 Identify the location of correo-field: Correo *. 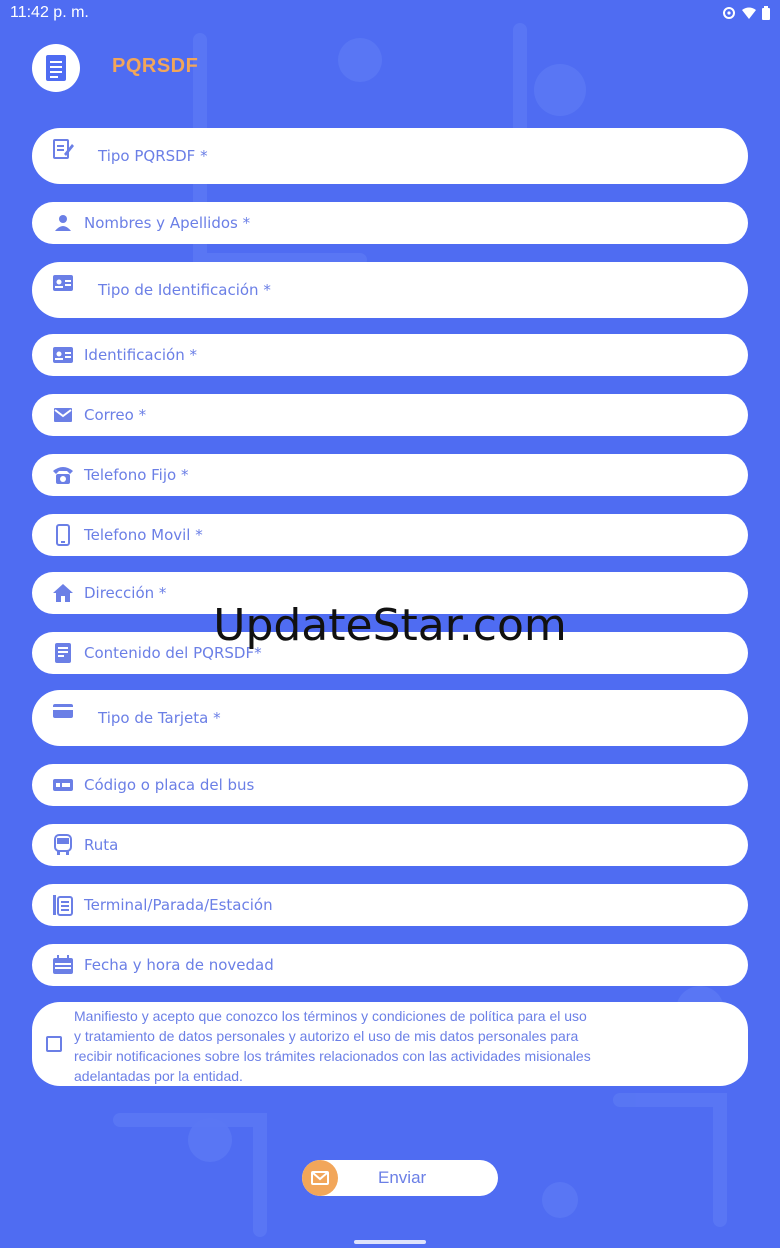
(390, 415).